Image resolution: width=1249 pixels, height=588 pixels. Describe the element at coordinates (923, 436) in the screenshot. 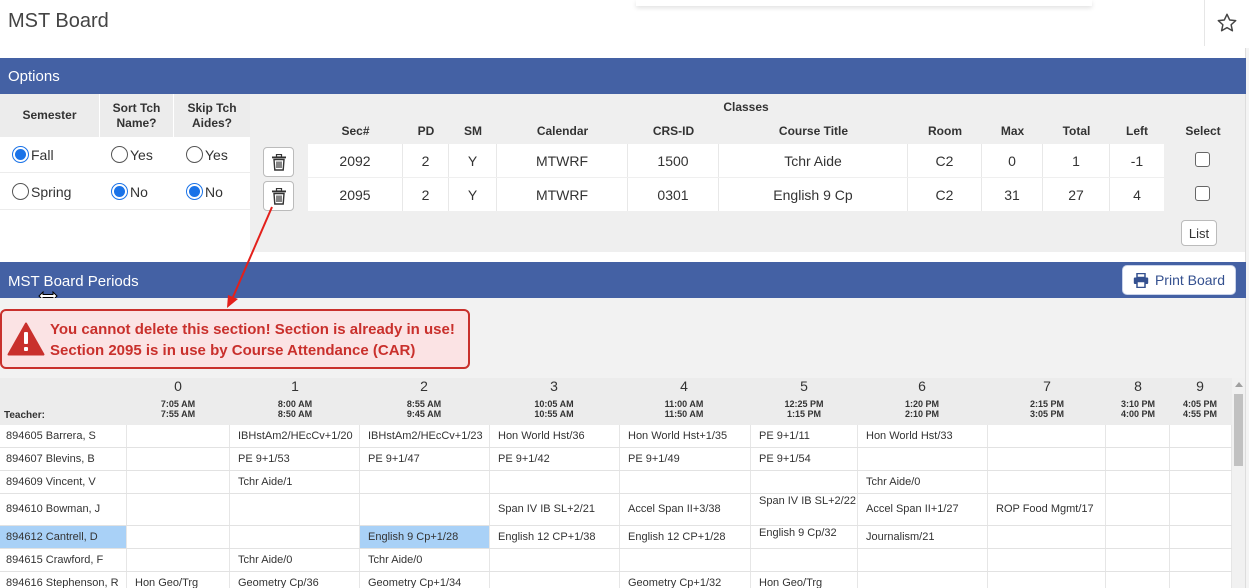

I see `period-cell: Hon World Hst/33` at that location.